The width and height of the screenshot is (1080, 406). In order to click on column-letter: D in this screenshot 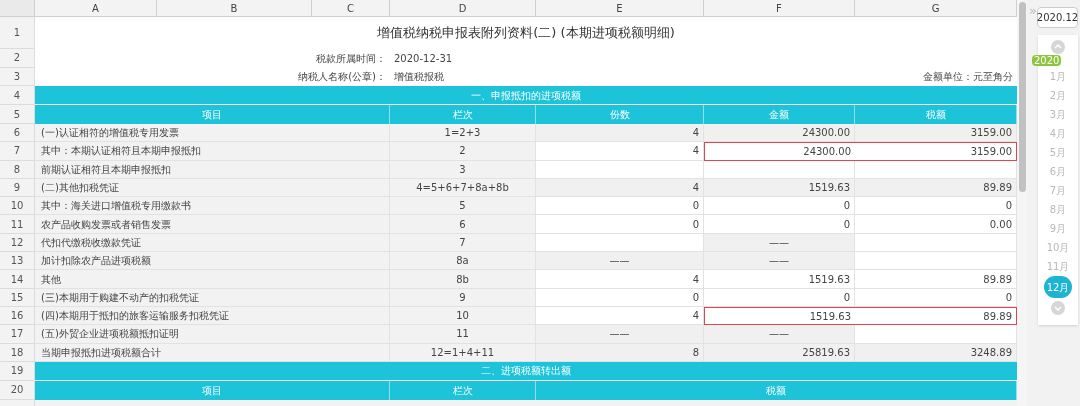, I will do `click(463, 8)`.